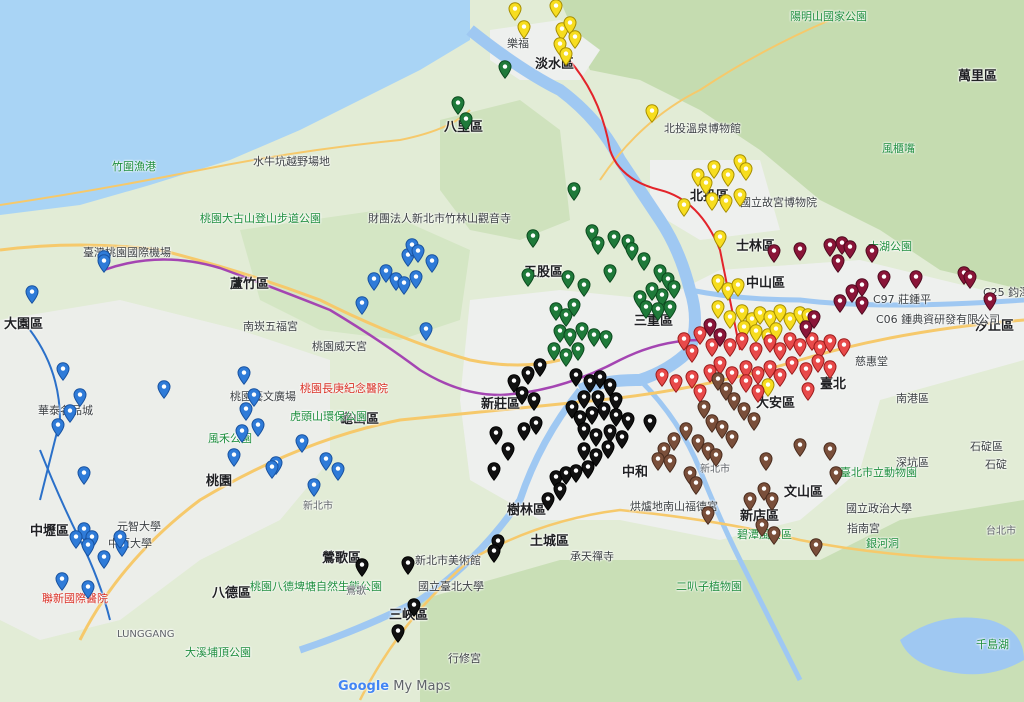 This screenshot has height=702, width=1024. I want to click on place-label: C06 鍾典資研發有限公司, so click(938, 319).